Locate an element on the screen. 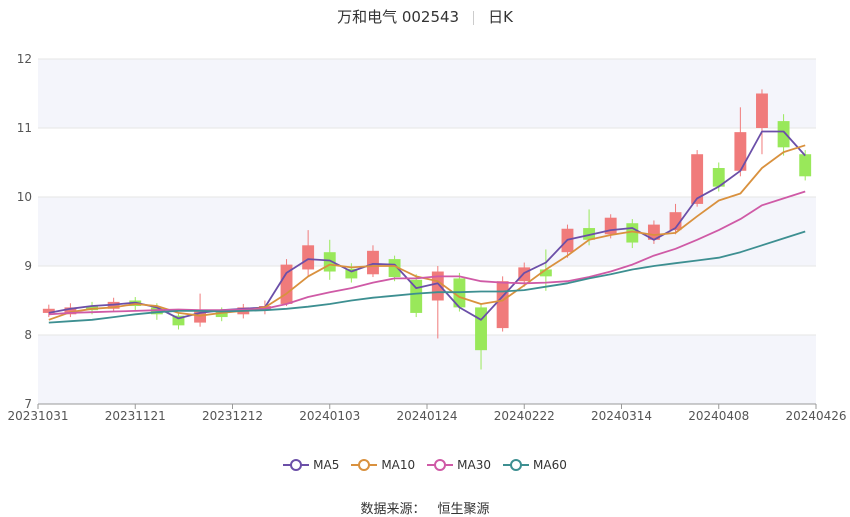 The image size is (850, 517). legend-label: MA30 is located at coordinates (474, 465).